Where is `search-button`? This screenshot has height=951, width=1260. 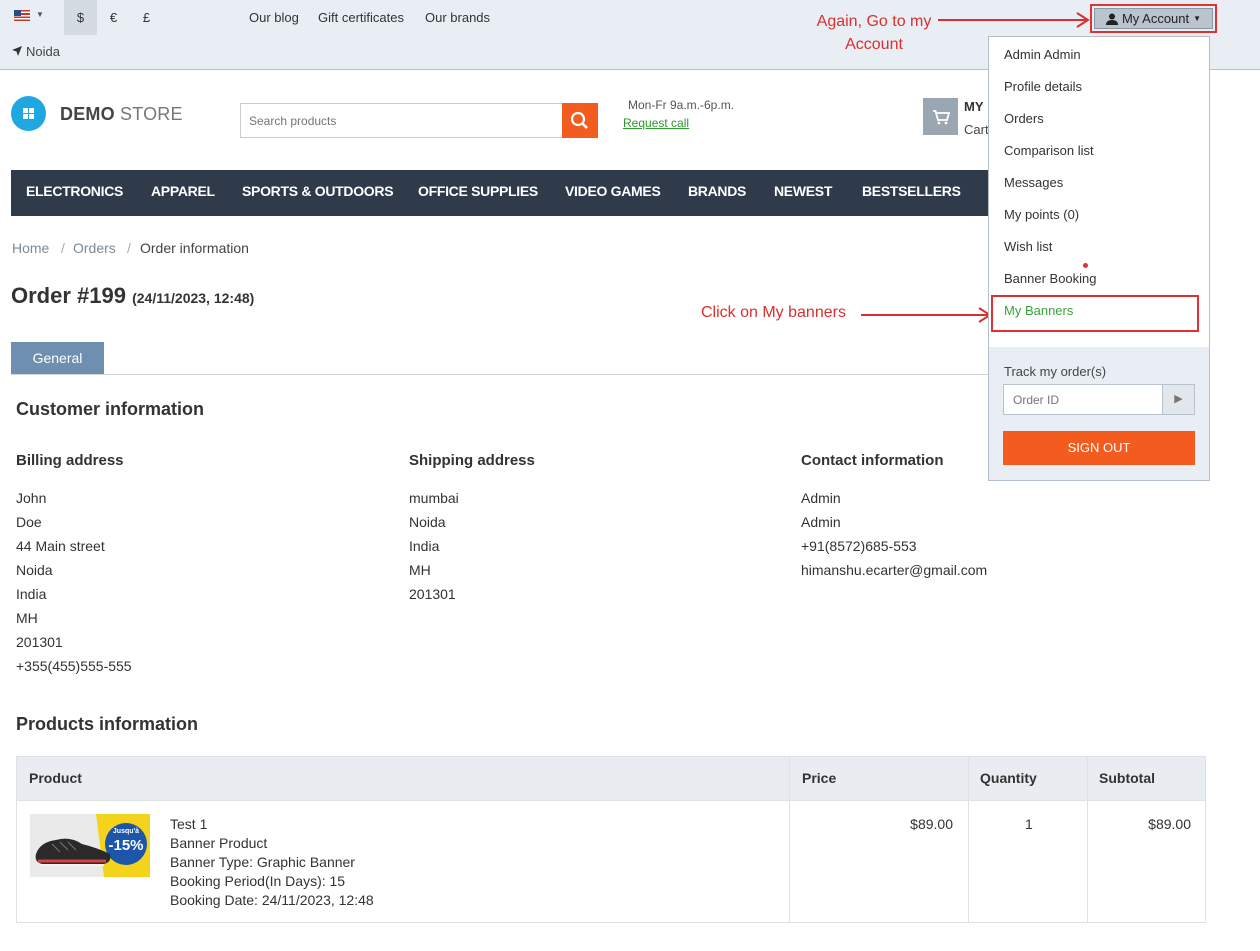 search-button is located at coordinates (580, 120).